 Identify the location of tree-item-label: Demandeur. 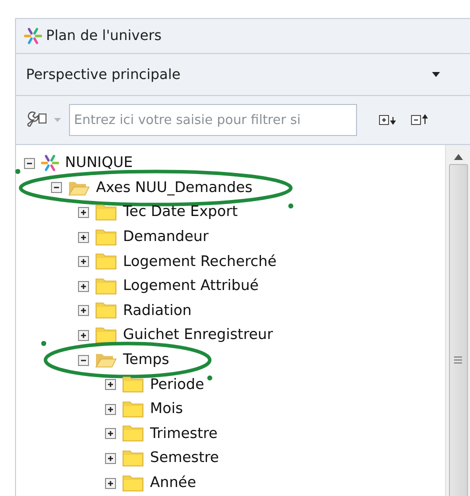
(166, 237).